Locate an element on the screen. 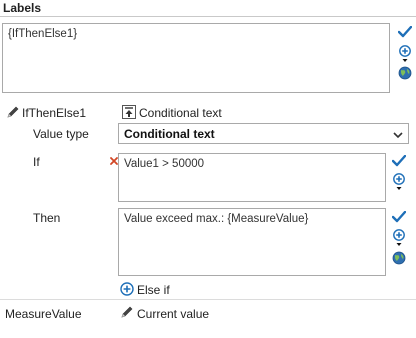 The width and height of the screenshot is (416, 338). then-label: Then is located at coordinates (47, 218).